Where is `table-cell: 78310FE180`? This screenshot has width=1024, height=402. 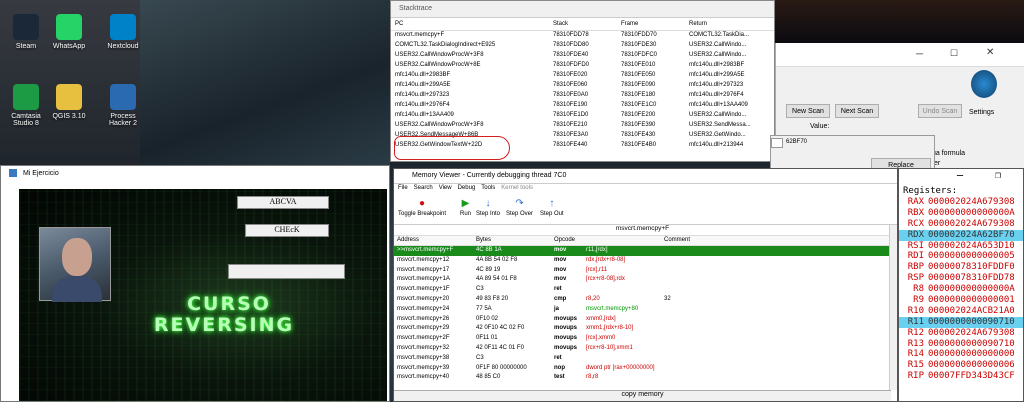 table-cell: 78310FE180 is located at coordinates (638, 95).